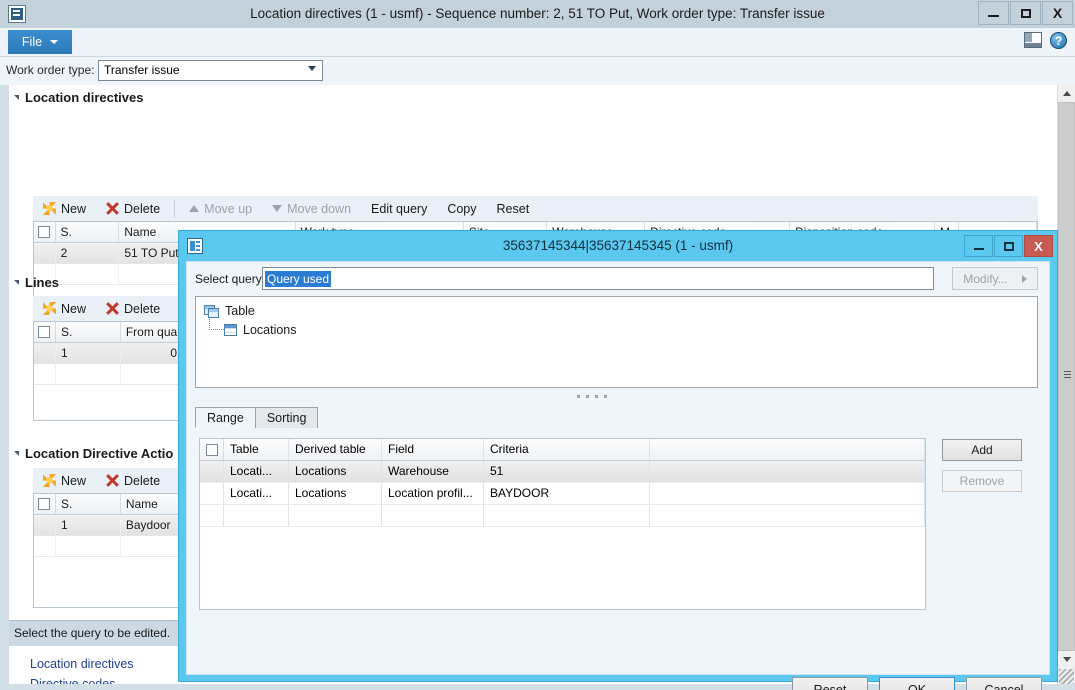  Describe the element at coordinates (319, 208) in the screenshot. I see `move-down-label: Move down` at that location.